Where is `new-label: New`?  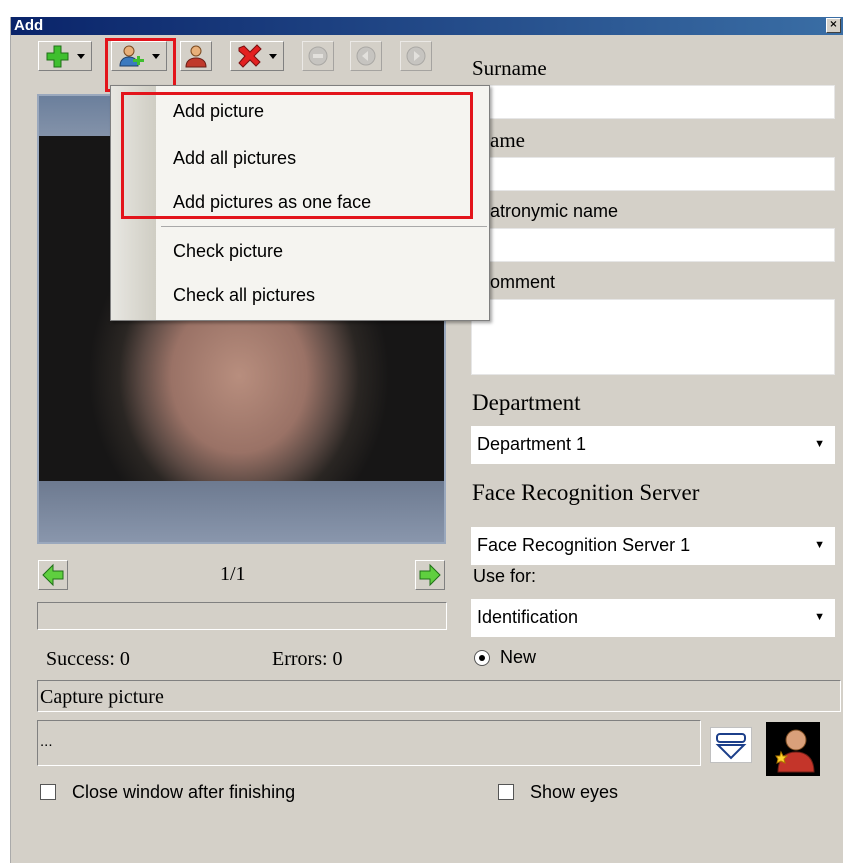
new-label: New is located at coordinates (518, 657).